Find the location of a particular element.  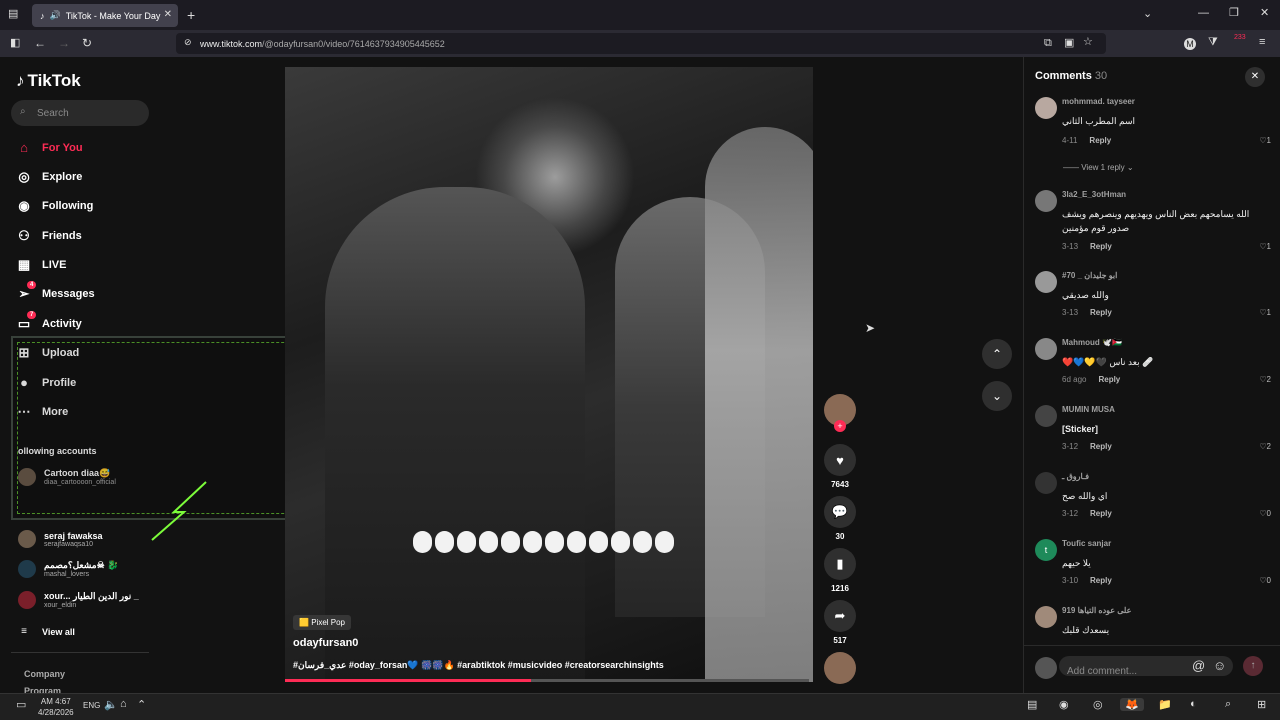

activity-icon: ▭ 7 is located at coordinates (26, 321).